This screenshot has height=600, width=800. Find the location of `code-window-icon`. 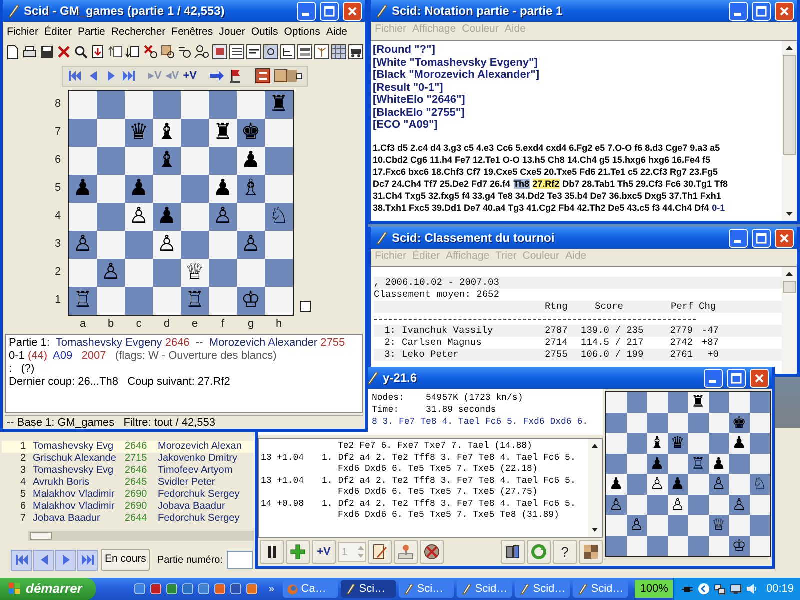

code-window-icon is located at coordinates (305, 52).